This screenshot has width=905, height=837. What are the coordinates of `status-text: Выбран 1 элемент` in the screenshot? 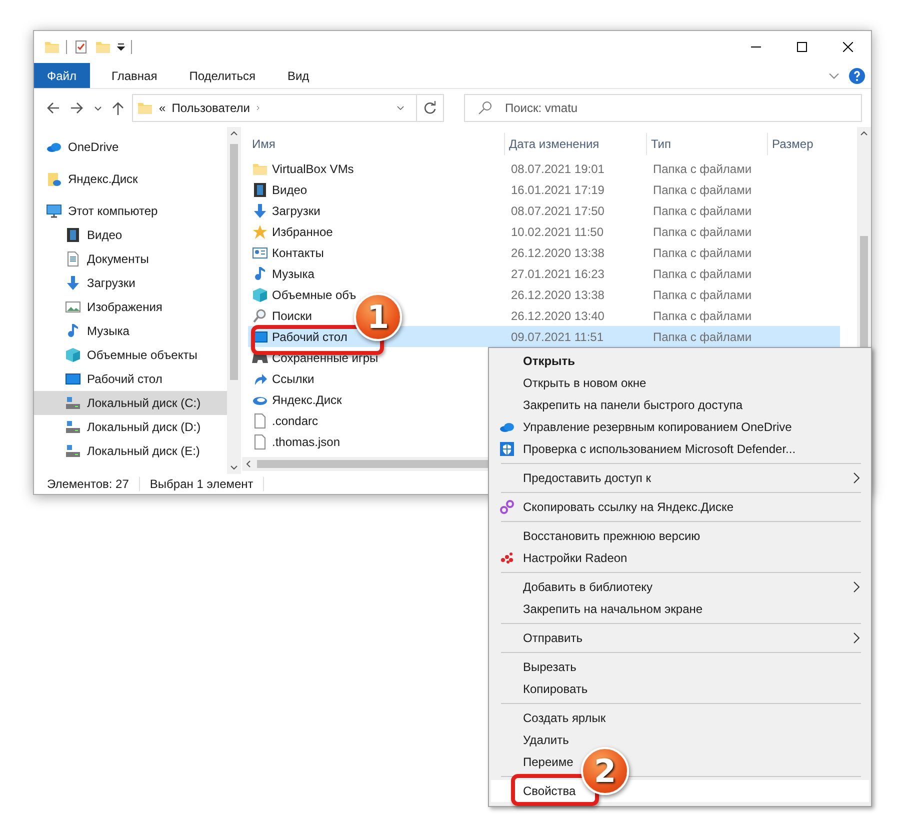 It's located at (207, 484).